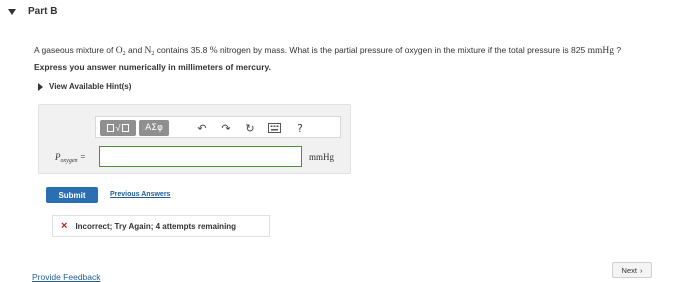  Describe the element at coordinates (322, 157) in the screenshot. I see `answer-units: mmHg` at that location.